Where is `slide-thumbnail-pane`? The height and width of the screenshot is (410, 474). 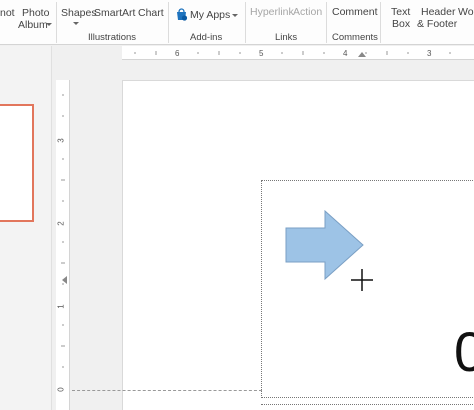 slide-thumbnail-pane is located at coordinates (26, 228).